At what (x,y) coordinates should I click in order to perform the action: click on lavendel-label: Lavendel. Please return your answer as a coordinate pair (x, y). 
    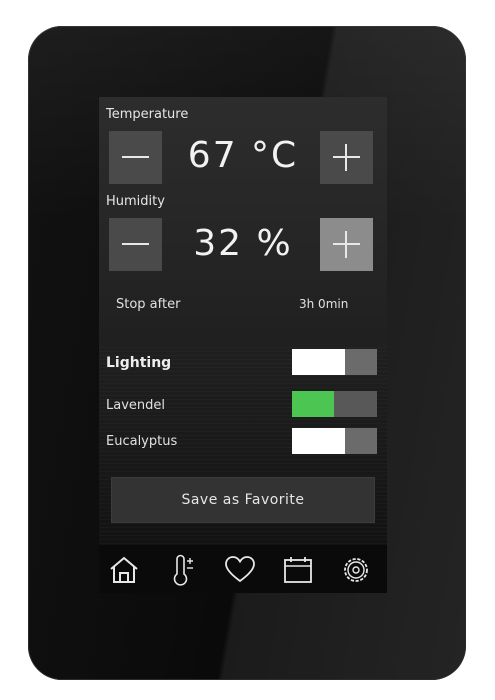
    Looking at the image, I should click on (136, 405).